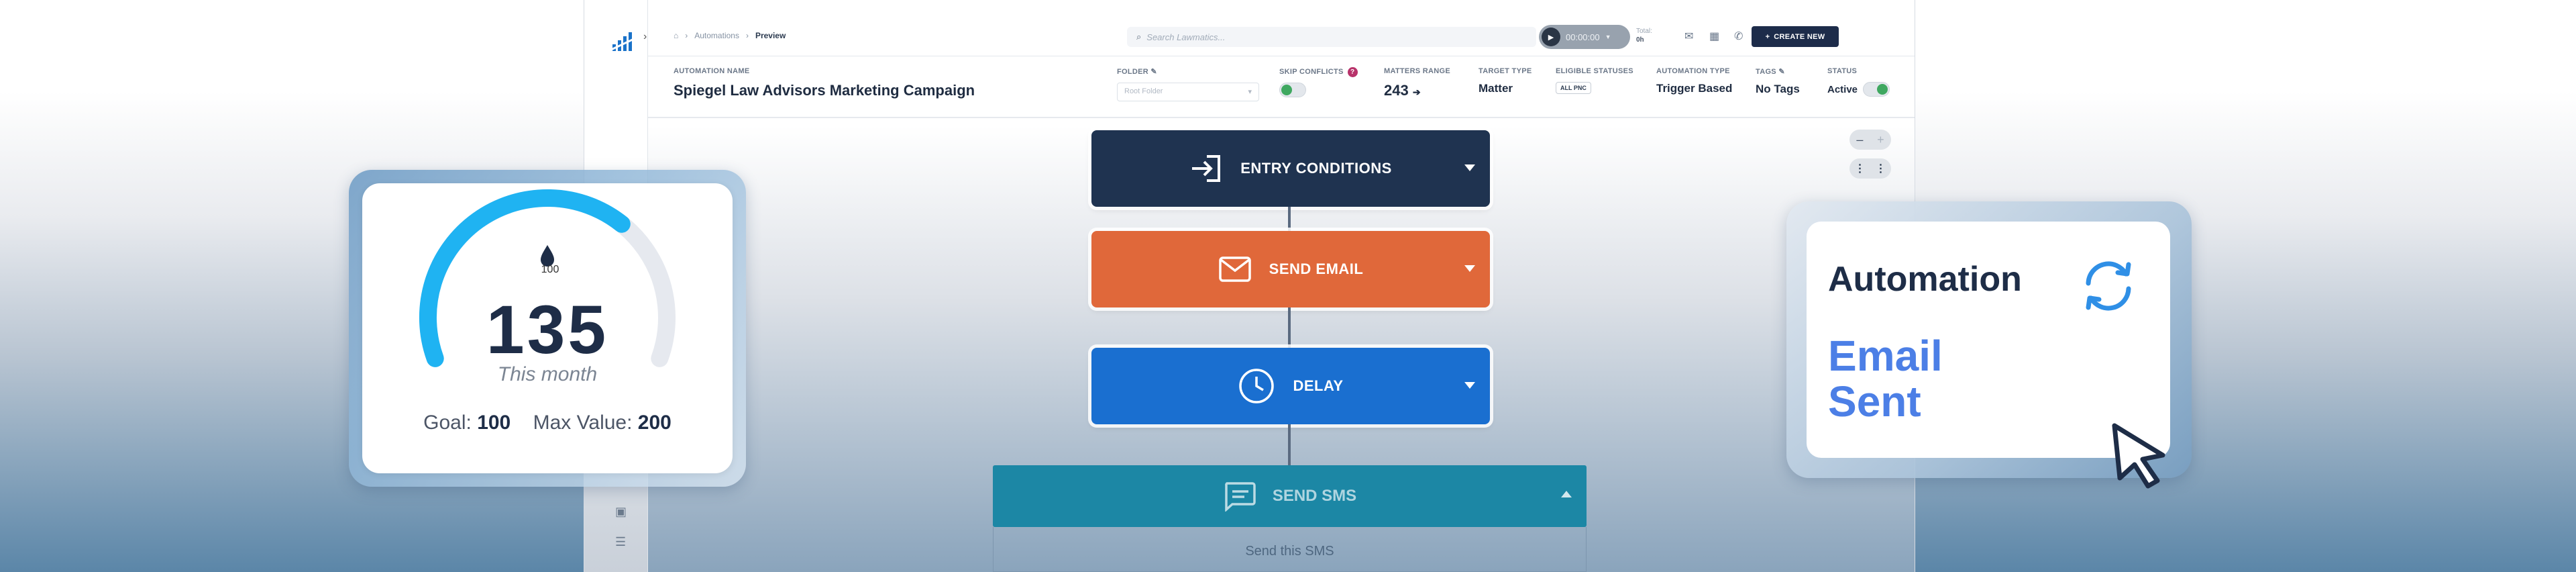  Describe the element at coordinates (1234, 269) in the screenshot. I see `envelope-icon` at that location.